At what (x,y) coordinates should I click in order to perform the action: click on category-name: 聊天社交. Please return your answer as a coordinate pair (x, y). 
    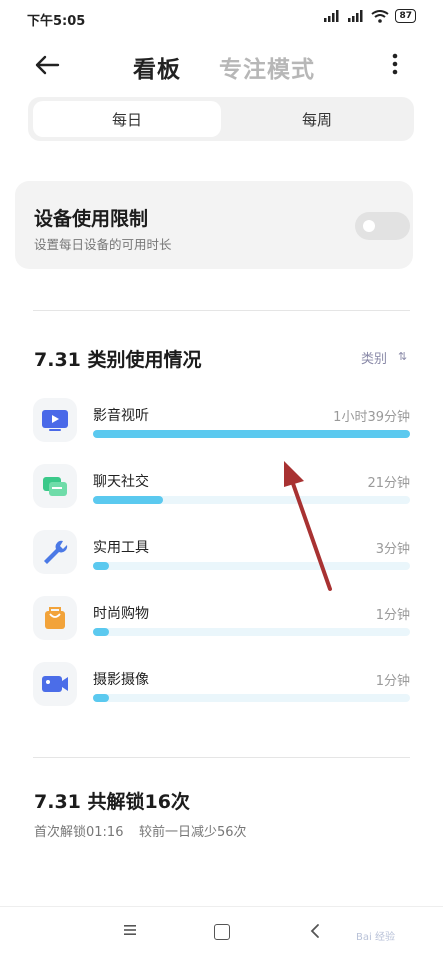
    Looking at the image, I should click on (121, 482).